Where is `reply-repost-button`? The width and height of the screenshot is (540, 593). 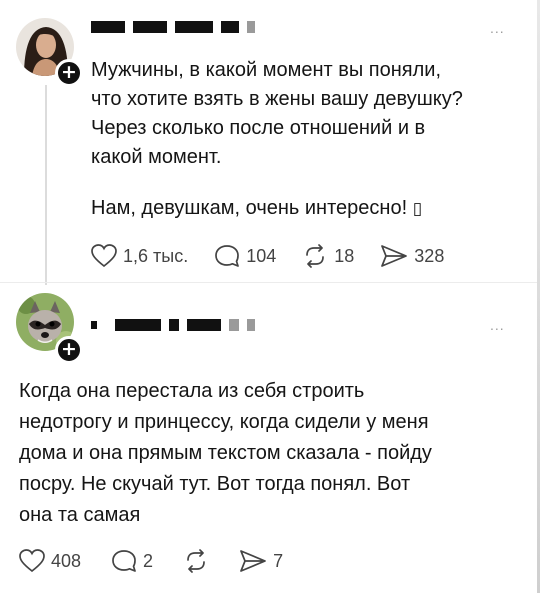 reply-repost-button is located at coordinates (196, 561).